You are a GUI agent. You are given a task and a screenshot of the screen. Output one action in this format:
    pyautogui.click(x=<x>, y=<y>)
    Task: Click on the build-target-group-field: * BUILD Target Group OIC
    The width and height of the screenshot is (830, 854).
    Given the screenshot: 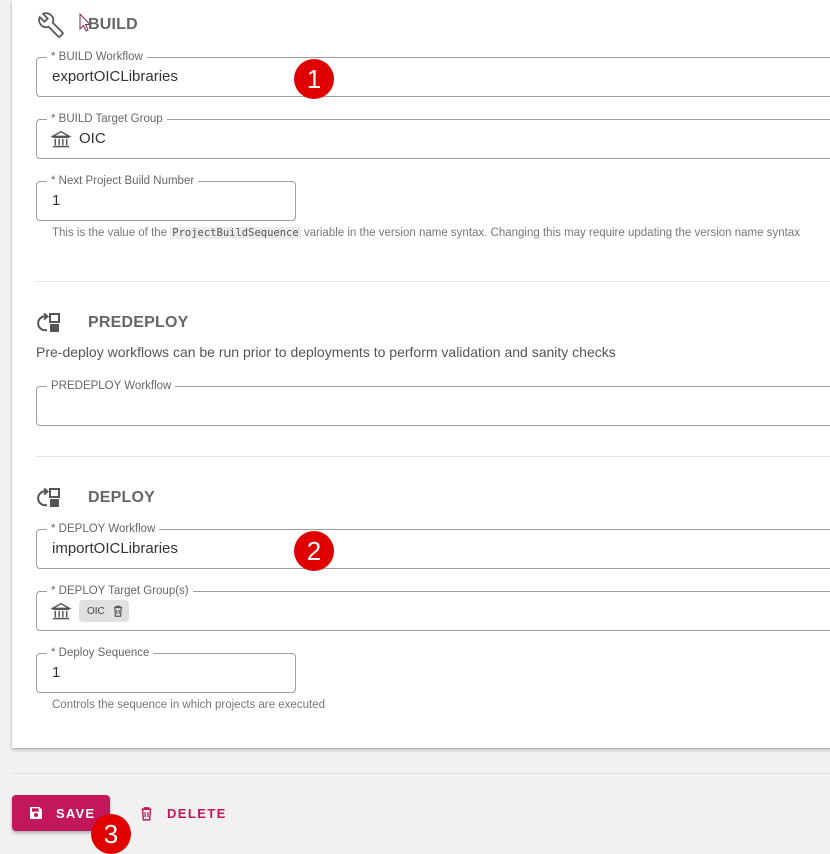 What is the action you would take?
    pyautogui.click(x=433, y=135)
    